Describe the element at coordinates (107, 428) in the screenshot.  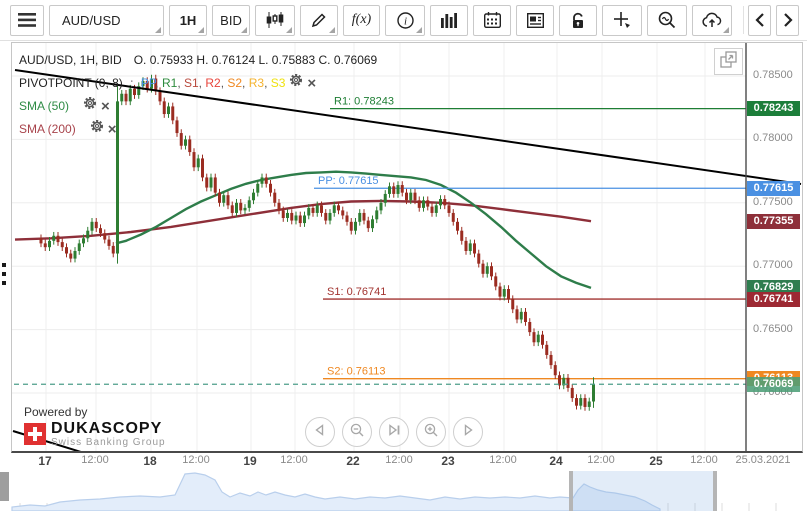
I see `brand-name: DUKASCOPY` at that location.